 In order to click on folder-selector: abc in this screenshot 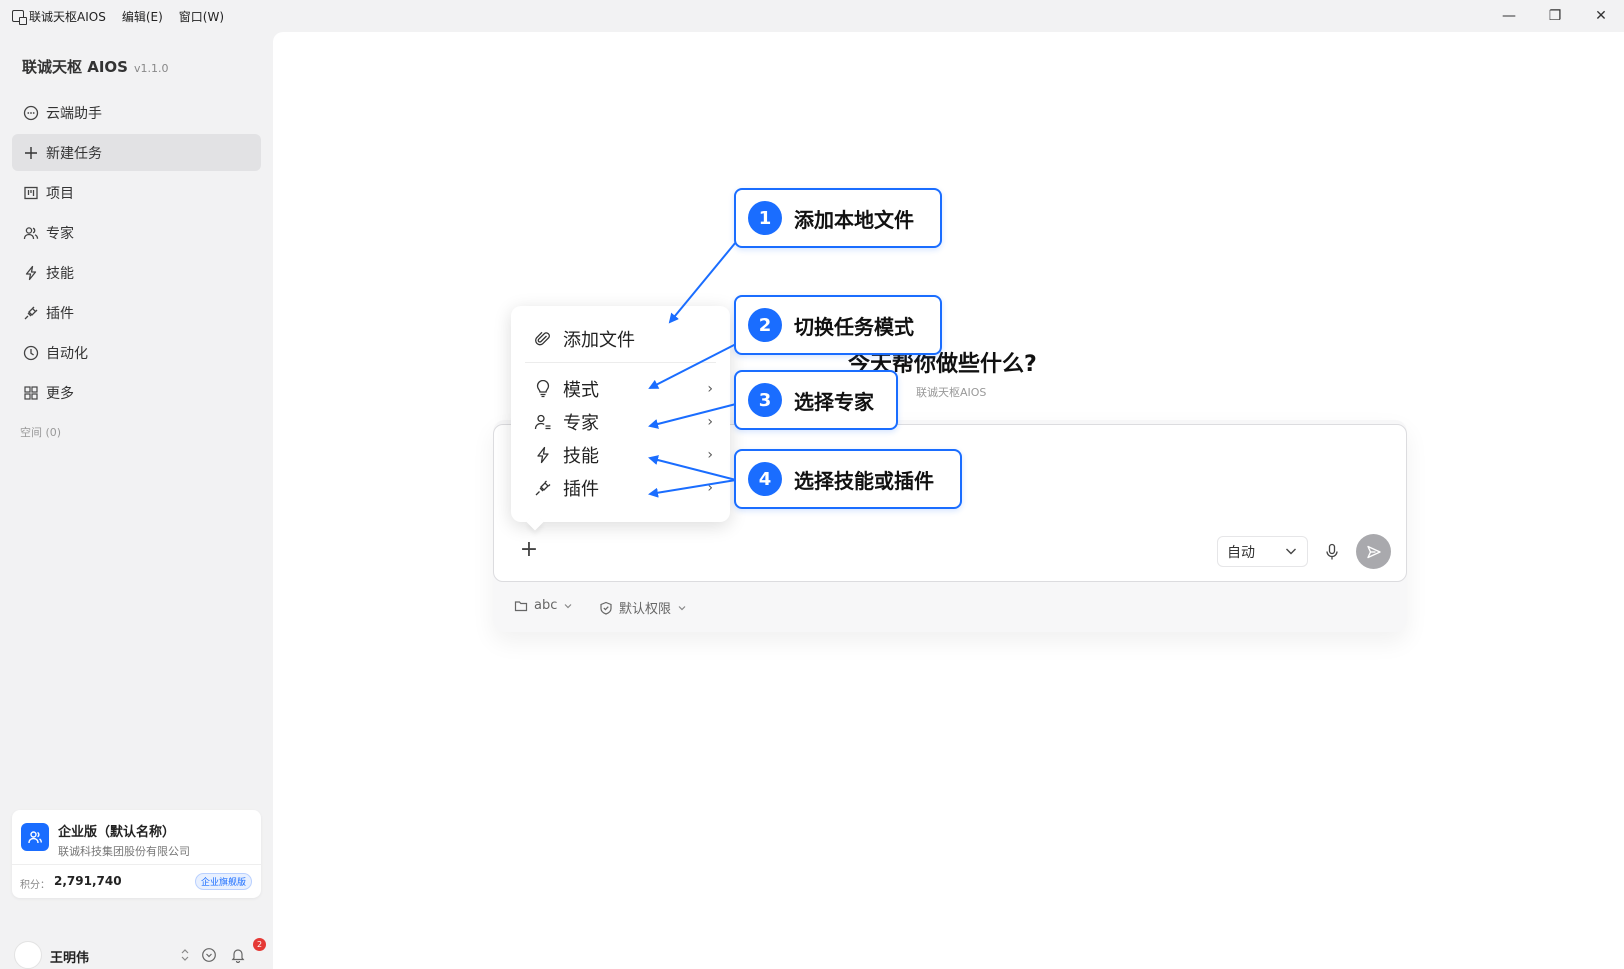, I will do `click(546, 605)`.